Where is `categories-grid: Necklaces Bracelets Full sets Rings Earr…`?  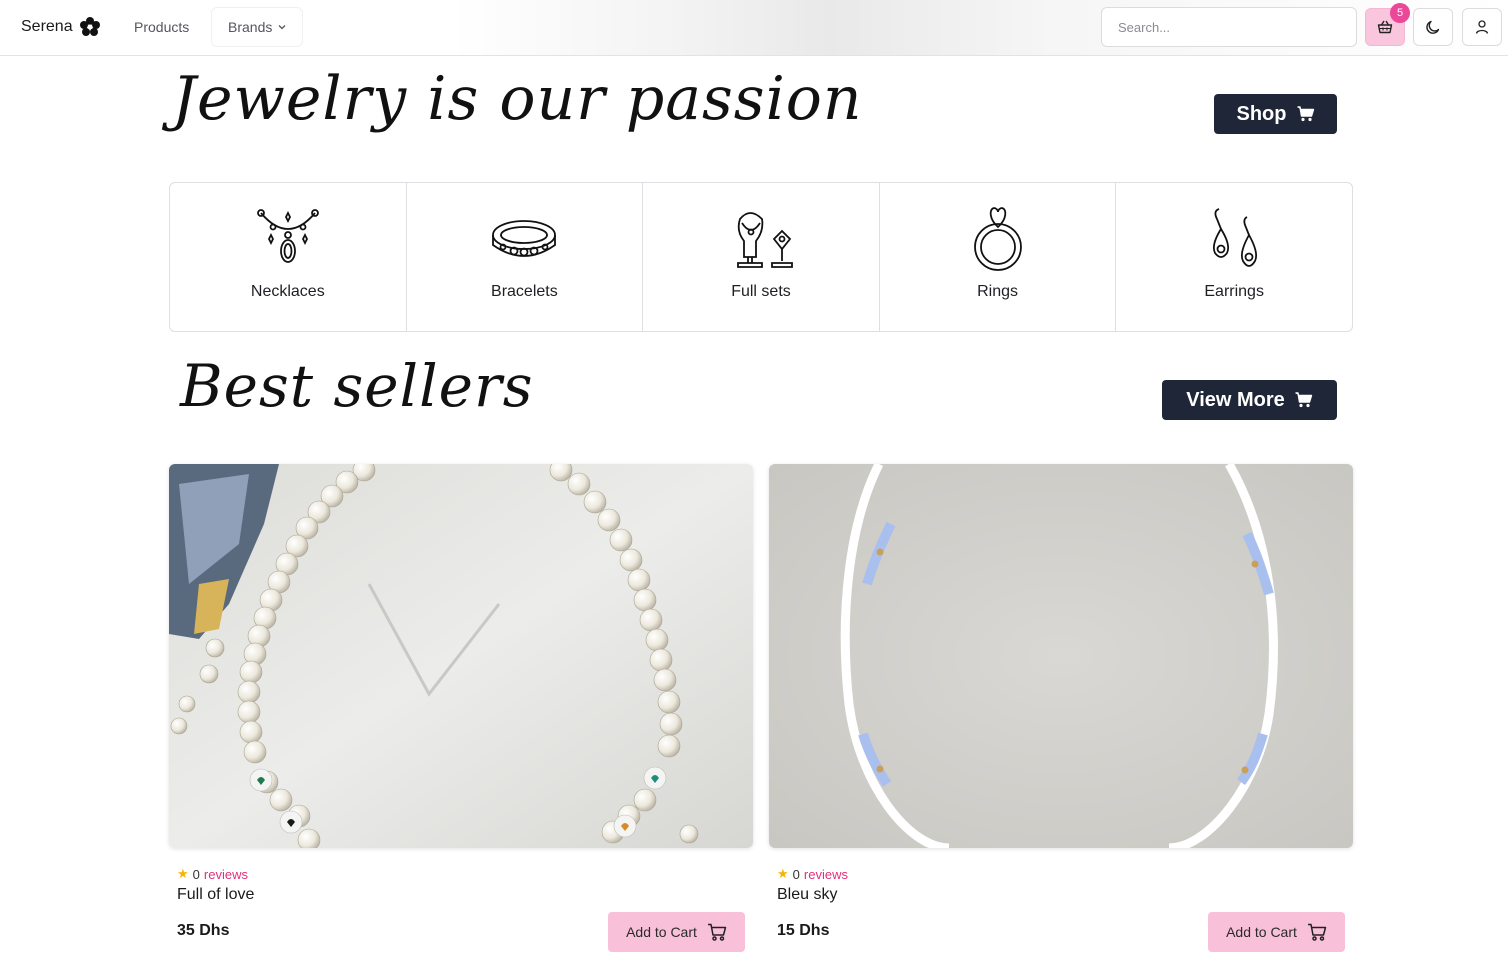
categories-grid: Necklaces Bracelets Full sets Rings Earr… is located at coordinates (761, 257).